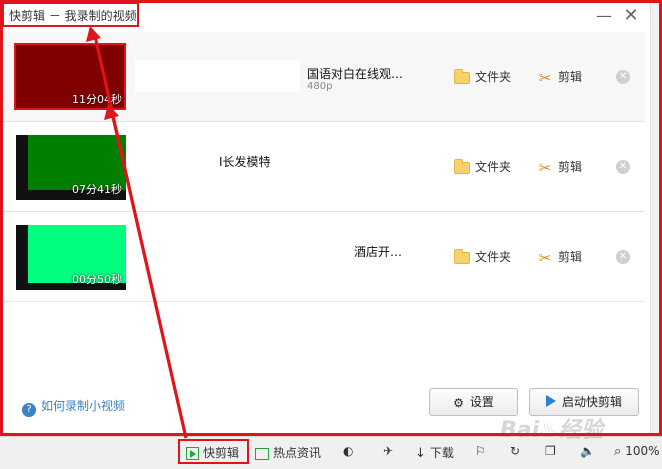  Describe the element at coordinates (388, 451) in the screenshot. I see `pin-icon: ✈` at that location.